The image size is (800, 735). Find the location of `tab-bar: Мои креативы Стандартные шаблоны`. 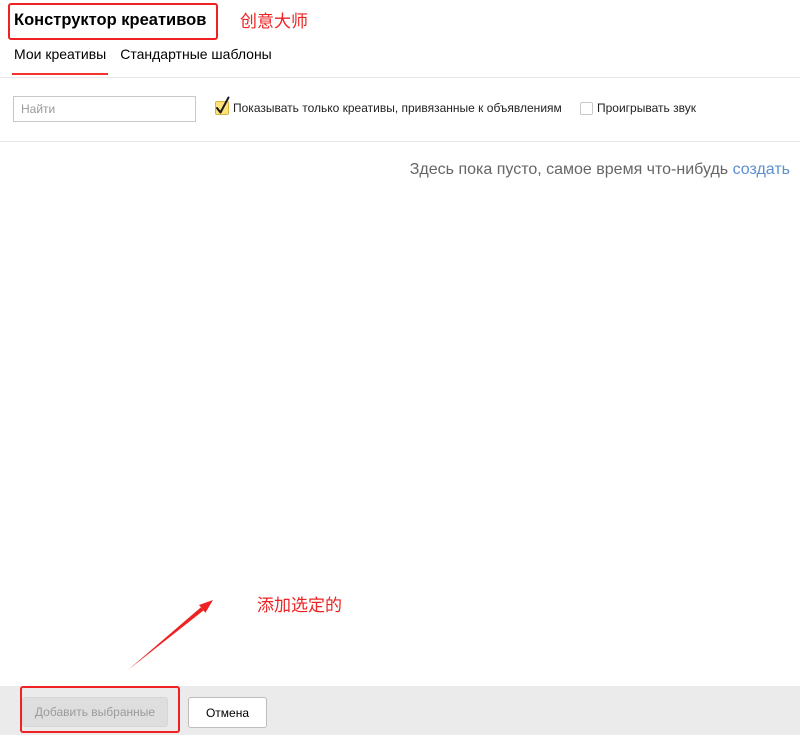

tab-bar: Мои креативы Стандартные шаблоны is located at coordinates (143, 60).